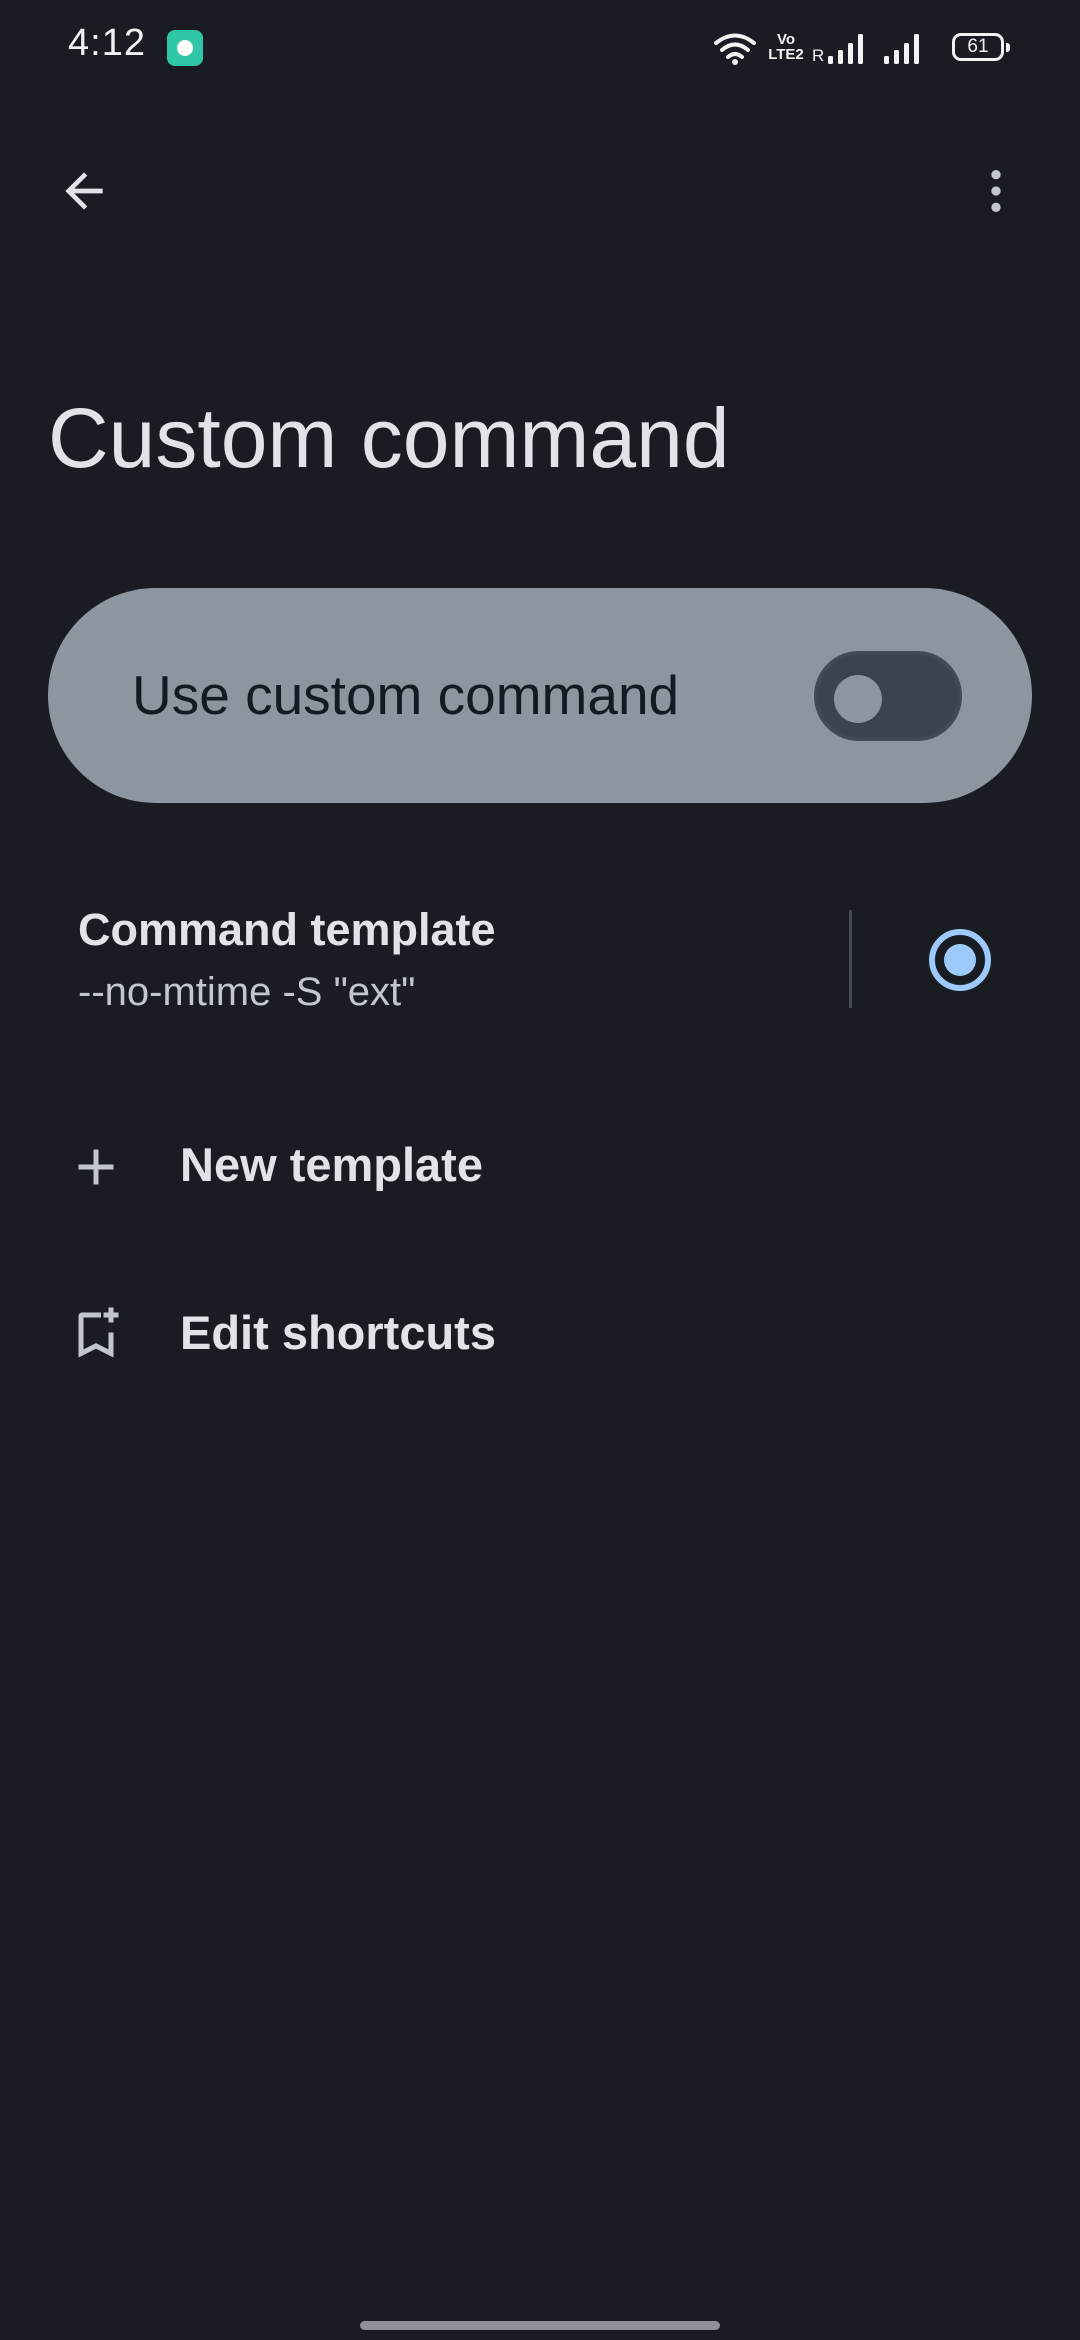 The image size is (1080, 2340). I want to click on volte-icon: Vo LTE2, so click(786, 47).